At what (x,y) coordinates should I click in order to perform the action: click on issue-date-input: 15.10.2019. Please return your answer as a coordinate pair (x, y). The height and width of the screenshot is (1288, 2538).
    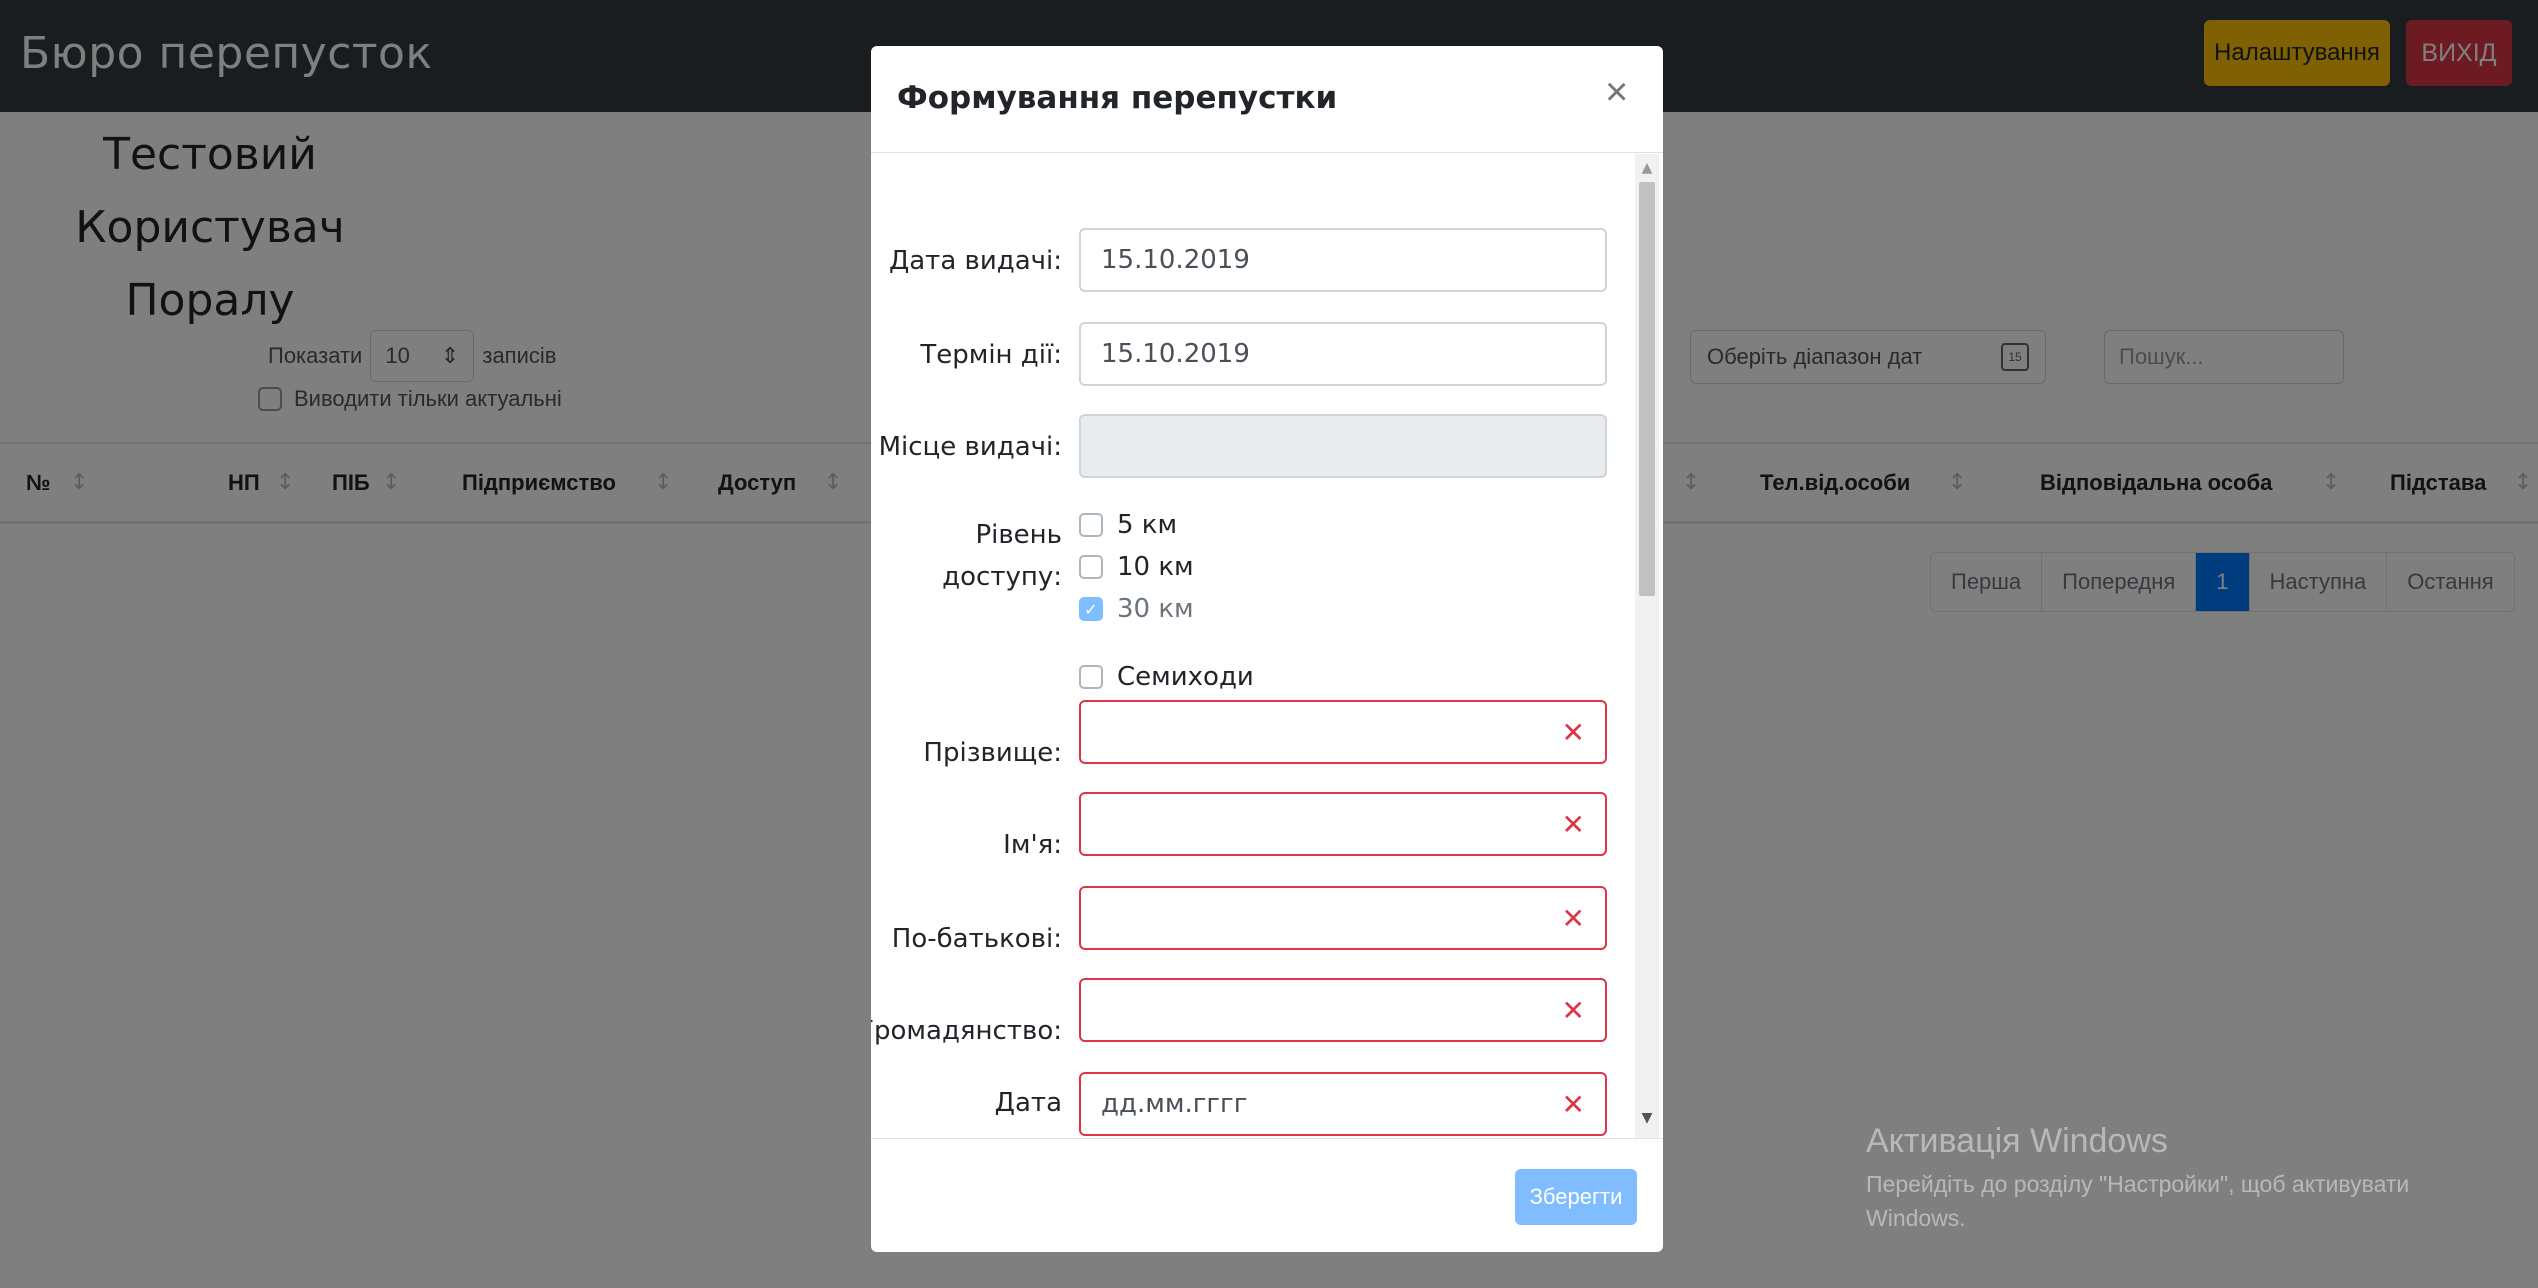
    Looking at the image, I should click on (1343, 260).